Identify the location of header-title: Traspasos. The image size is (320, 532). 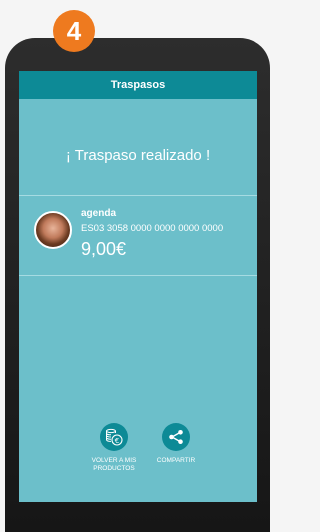
(138, 85).